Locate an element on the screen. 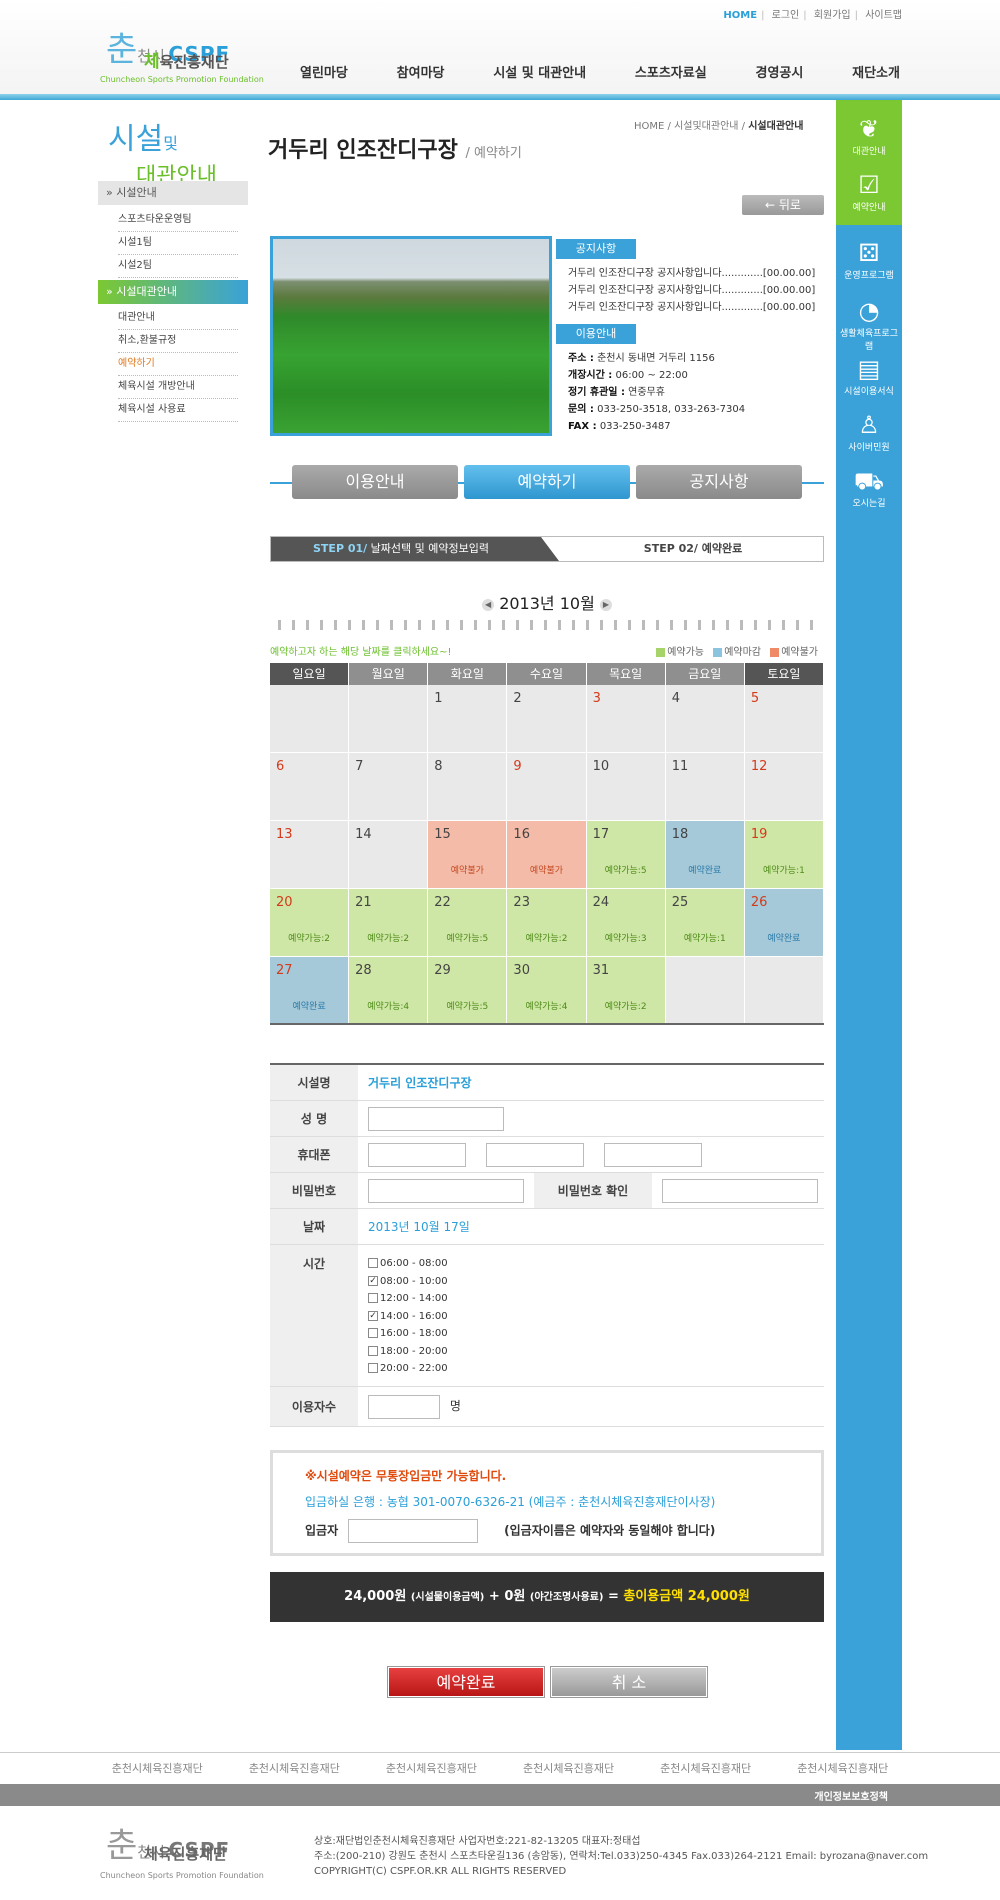  time-option: 20:00 - 22:00 is located at coordinates (408, 1369).